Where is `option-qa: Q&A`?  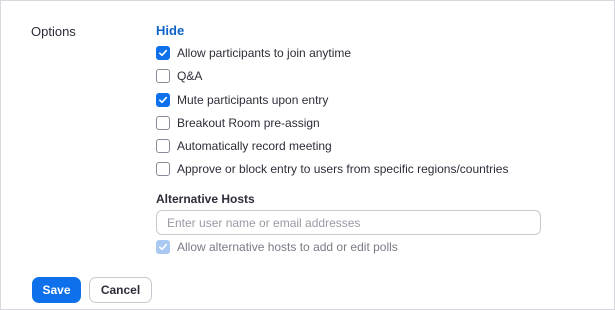 option-qa: Q&A is located at coordinates (179, 76).